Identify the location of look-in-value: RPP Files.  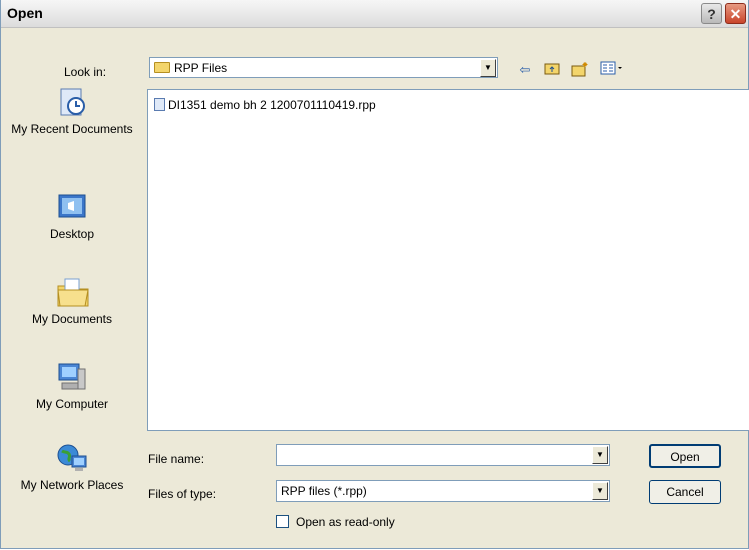
(201, 68).